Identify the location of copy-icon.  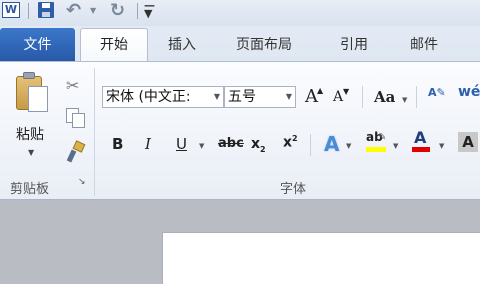
(75, 118).